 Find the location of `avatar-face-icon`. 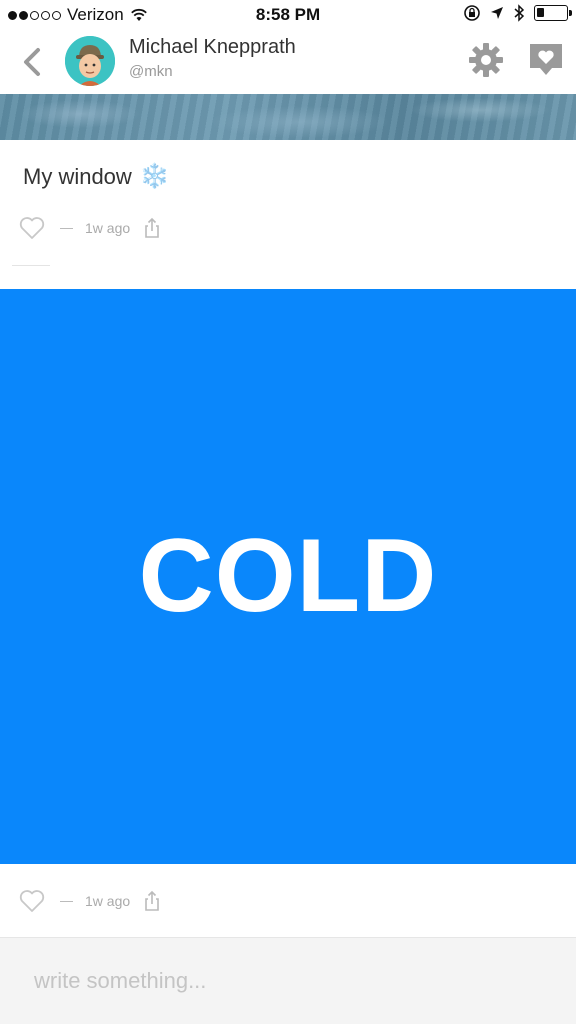

avatar-face-icon is located at coordinates (90, 61).